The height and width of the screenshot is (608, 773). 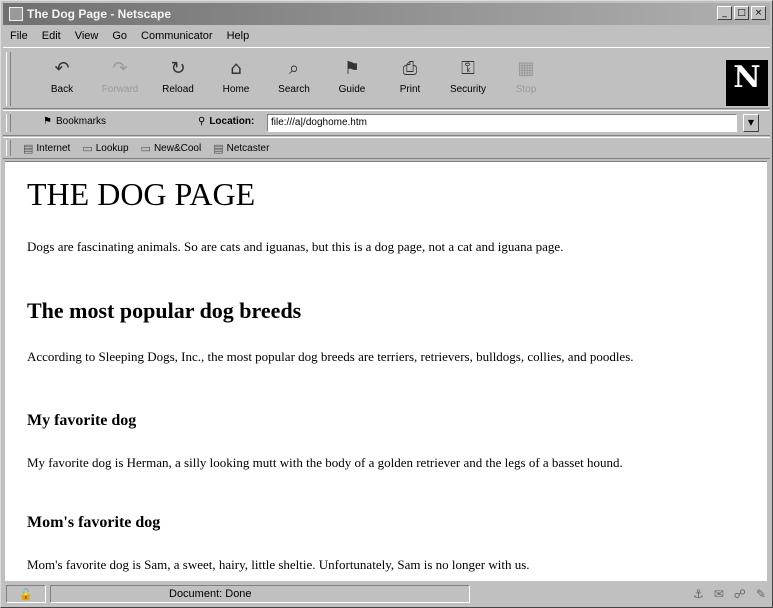 I want to click on status-text: Document: Done, so click(x=260, y=594).